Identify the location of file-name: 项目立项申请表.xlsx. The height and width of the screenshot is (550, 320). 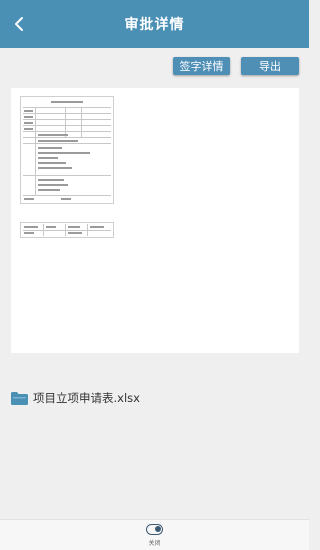
(86, 398).